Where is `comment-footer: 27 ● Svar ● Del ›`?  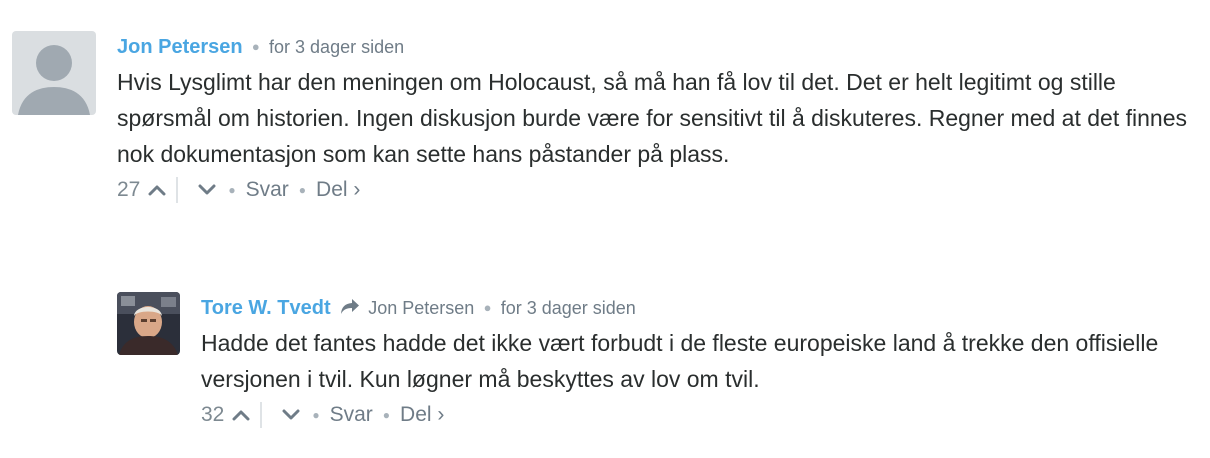
comment-footer: 27 ● Svar ● Del › is located at coordinates (652, 190).